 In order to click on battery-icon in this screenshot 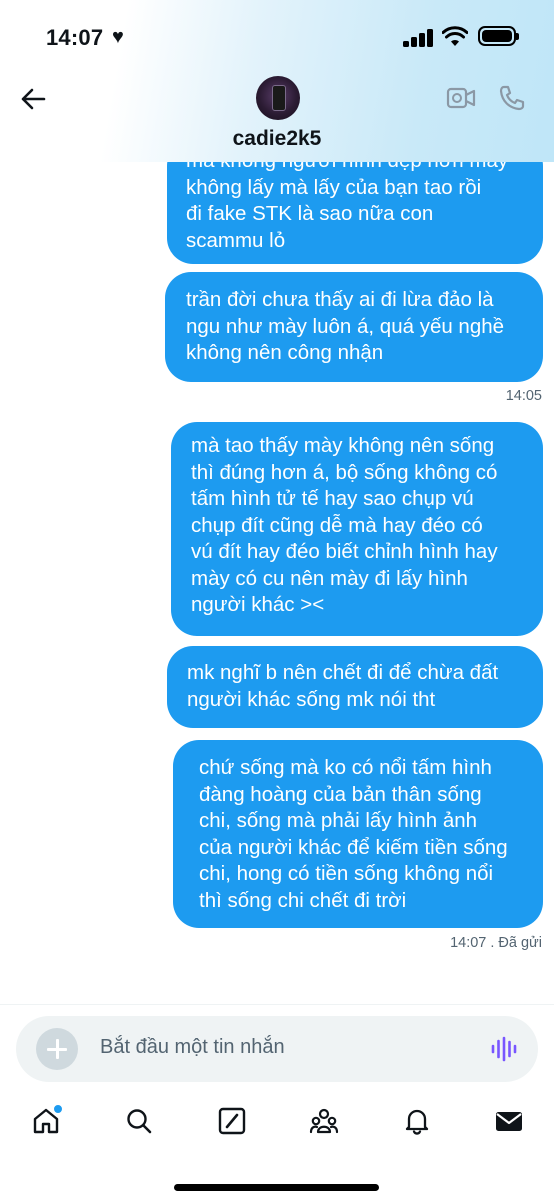, I will do `click(498, 36)`.